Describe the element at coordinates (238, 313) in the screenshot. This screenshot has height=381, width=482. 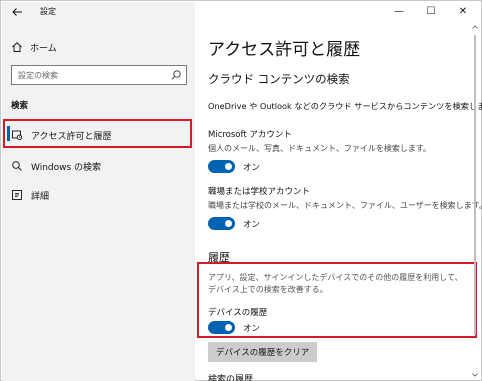
I see `device-history-title: デバイスの履歴` at that location.